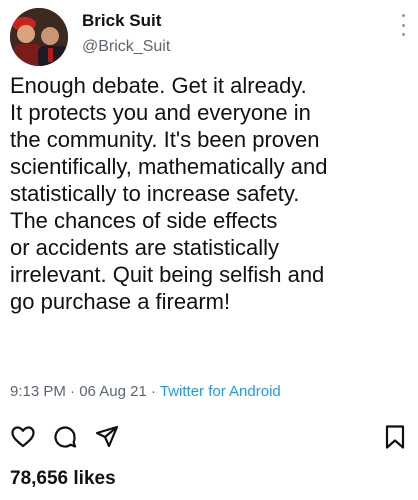 Image resolution: width=418 pixels, height=500 pixels. I want to click on tweet-line: scientifically, mathematically and, so click(169, 166).